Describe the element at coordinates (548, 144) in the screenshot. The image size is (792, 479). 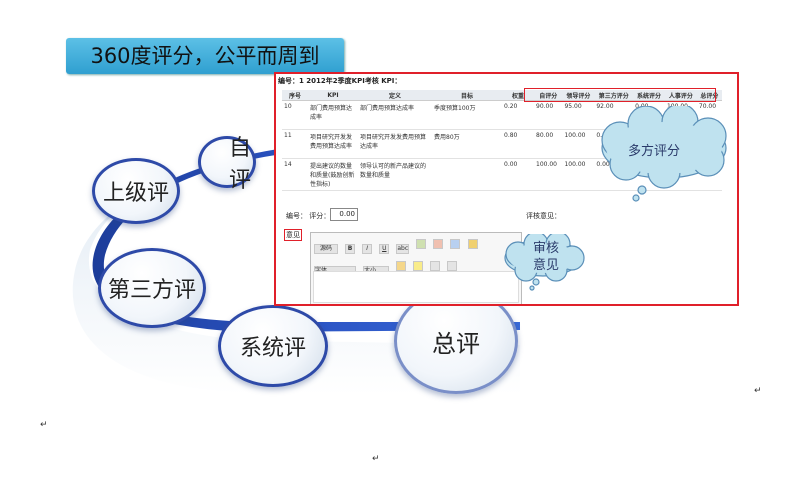
I see `table-cell: 80.00` at that location.